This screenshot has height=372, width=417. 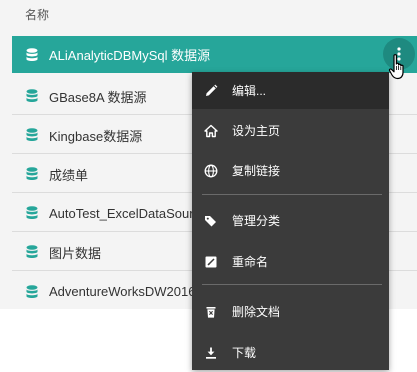 What do you see at coordinates (210, 220) in the screenshot?
I see `tags-icon` at bounding box center [210, 220].